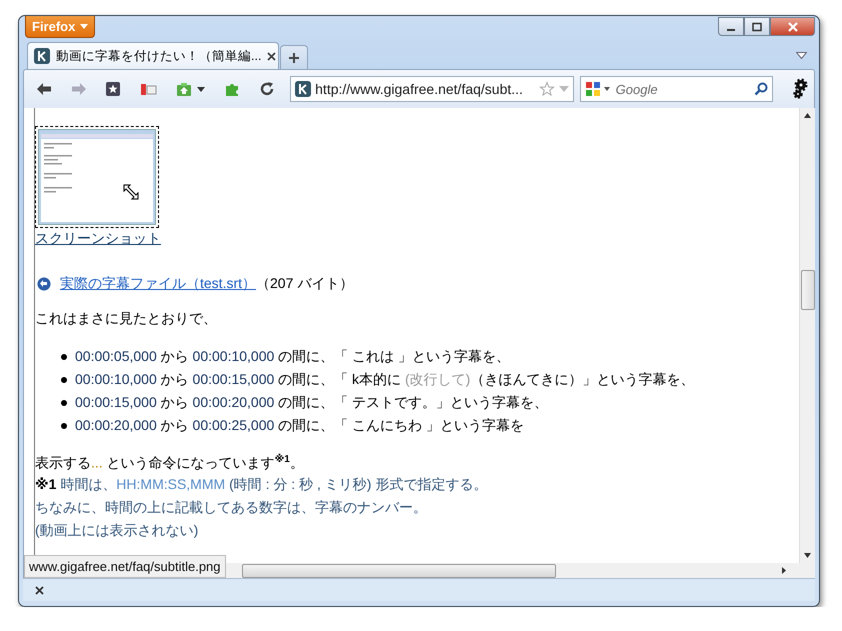 The image size is (842, 631). I want to click on status-url: www.gigafree.net/faq/subtitle.png, so click(125, 566).